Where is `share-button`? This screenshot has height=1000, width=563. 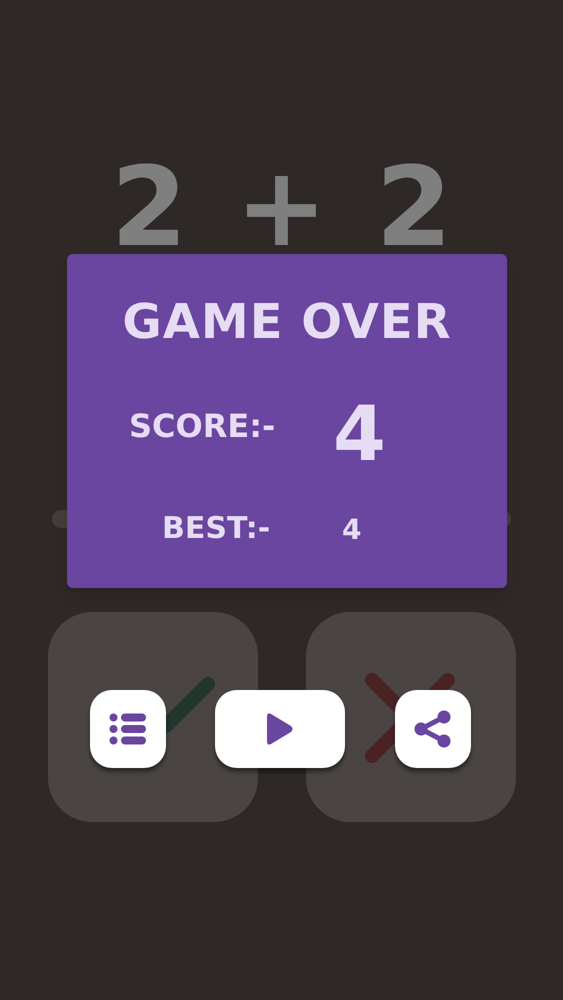 share-button is located at coordinates (433, 729).